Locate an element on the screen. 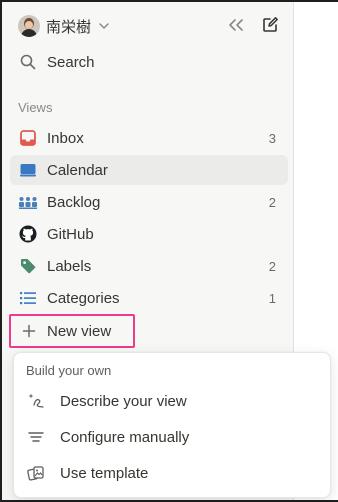 This screenshot has width=338, height=502. menu-item-label: Describe your view is located at coordinates (123, 401).